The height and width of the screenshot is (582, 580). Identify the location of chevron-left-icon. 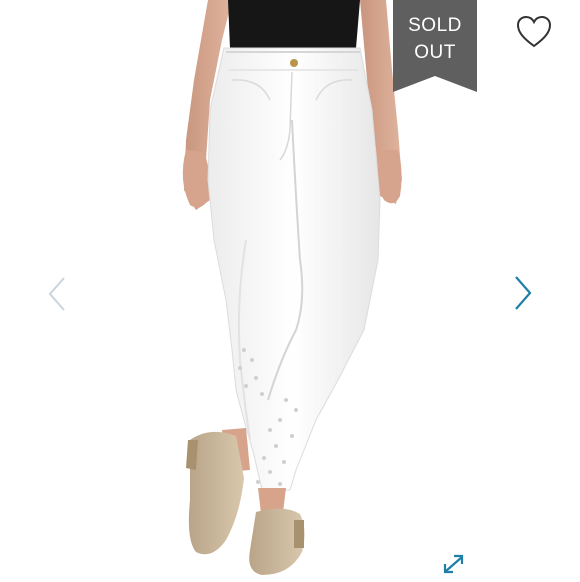
(56, 294).